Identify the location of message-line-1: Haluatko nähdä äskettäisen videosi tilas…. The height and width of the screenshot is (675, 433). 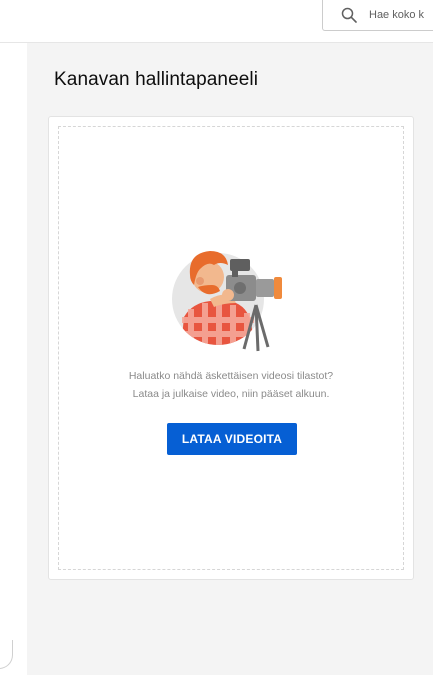
(231, 376).